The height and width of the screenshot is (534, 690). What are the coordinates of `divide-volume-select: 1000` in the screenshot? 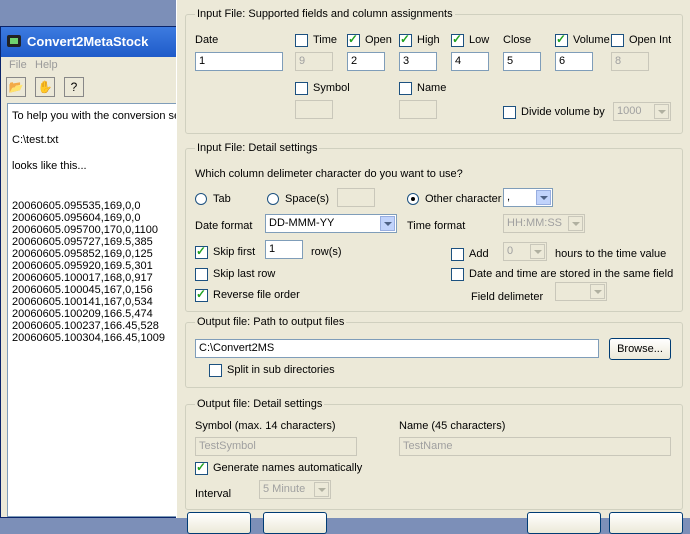 It's located at (642, 111).